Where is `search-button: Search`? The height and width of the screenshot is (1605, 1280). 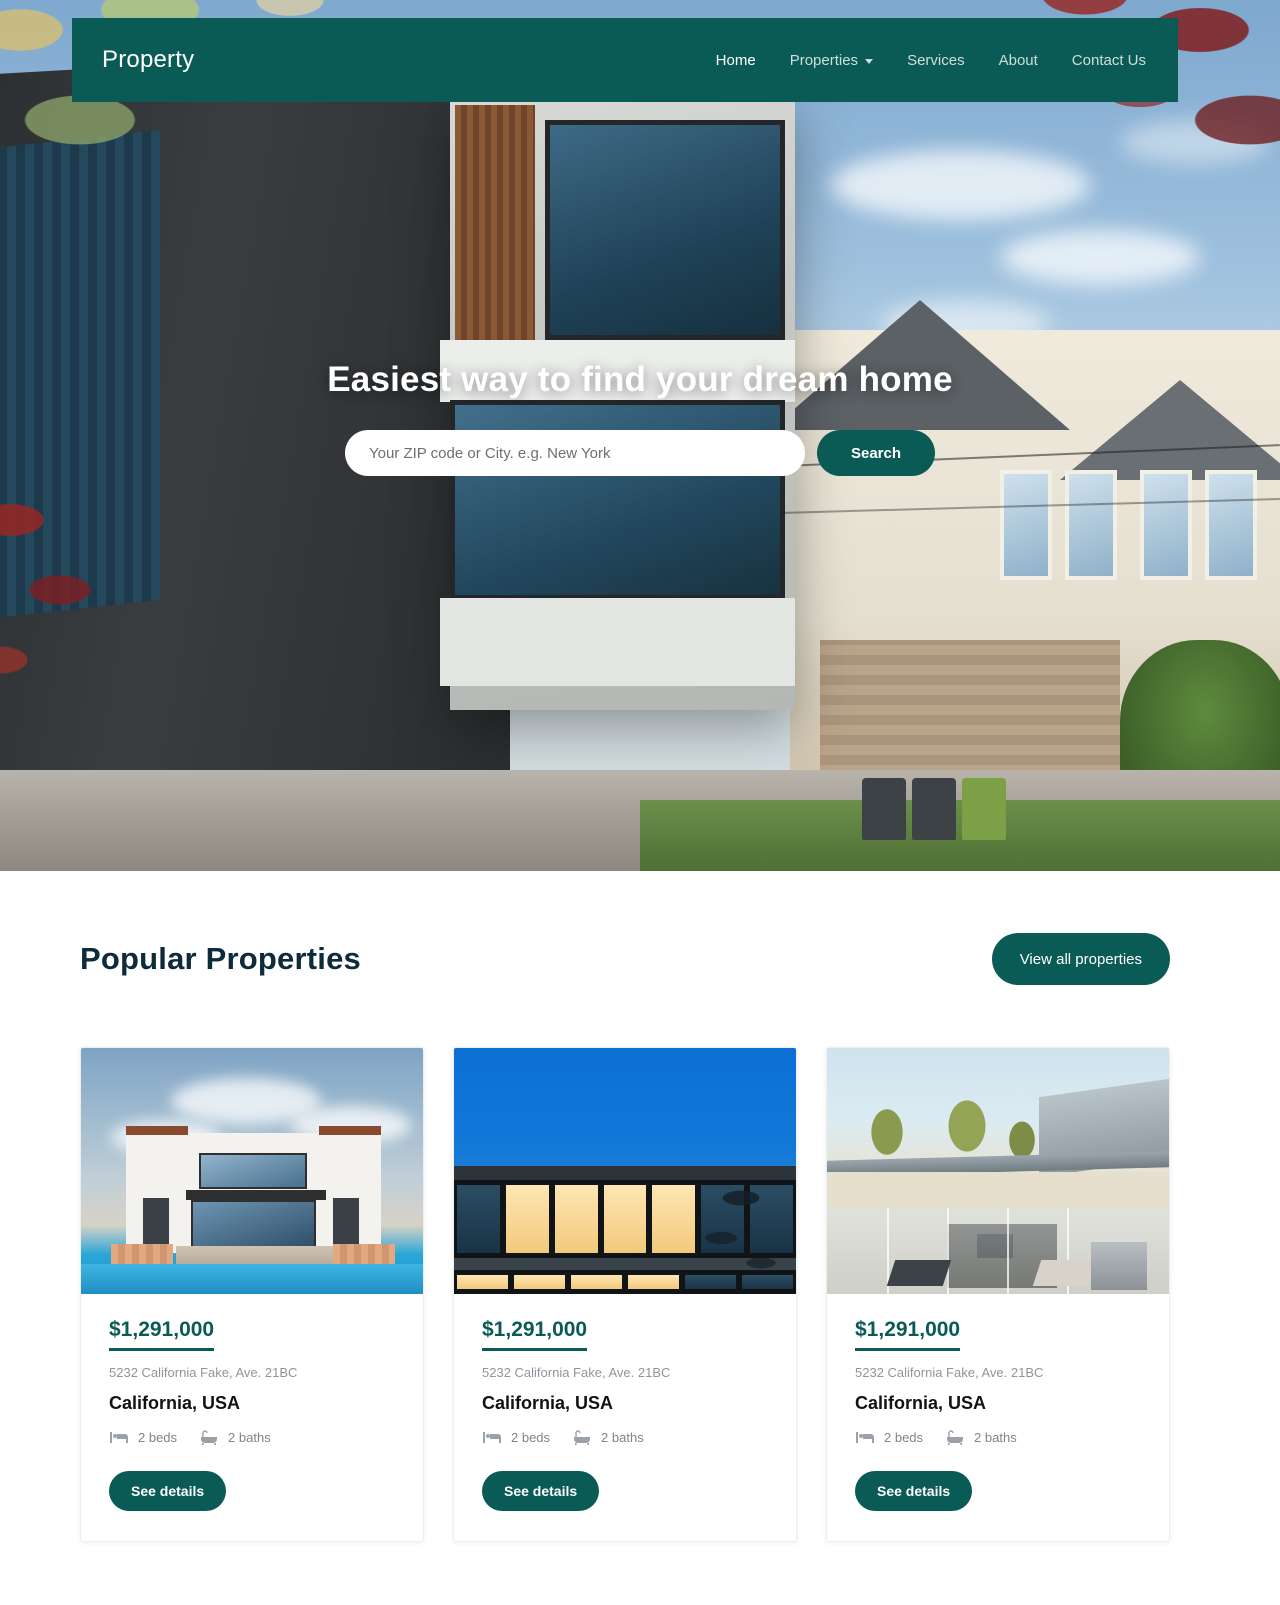 search-button: Search is located at coordinates (876, 453).